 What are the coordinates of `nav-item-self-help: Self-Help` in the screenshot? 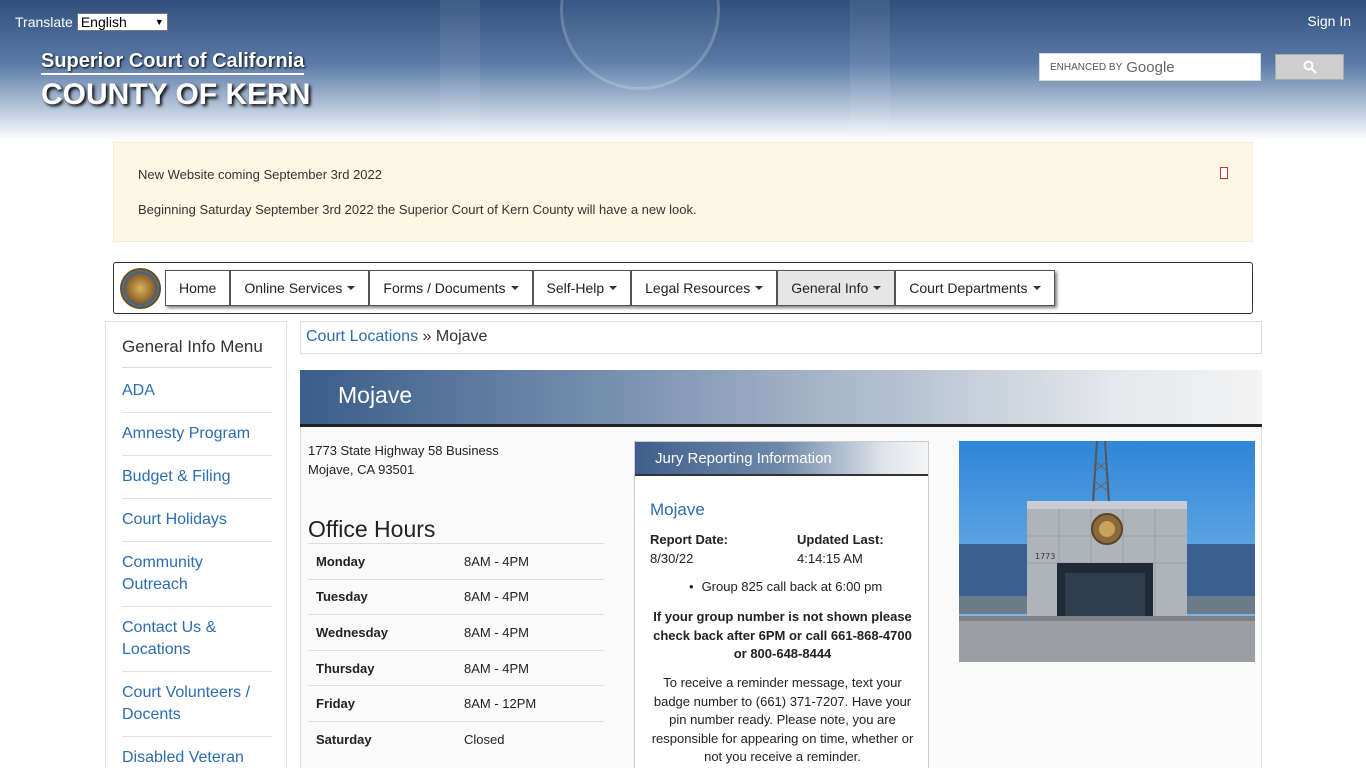 It's located at (582, 288).